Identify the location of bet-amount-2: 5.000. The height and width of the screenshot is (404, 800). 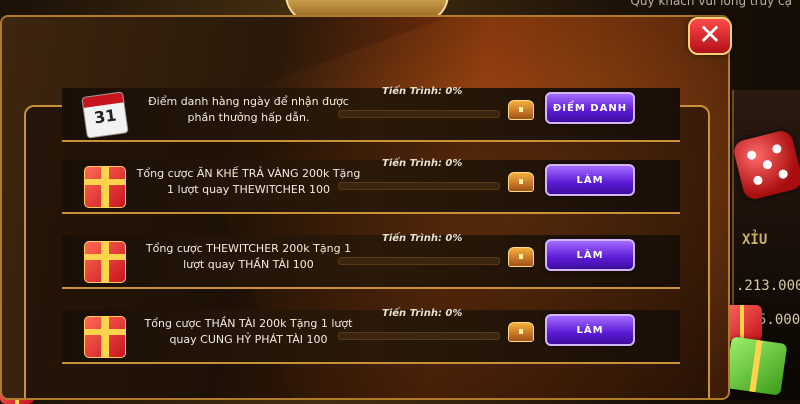
(779, 320).